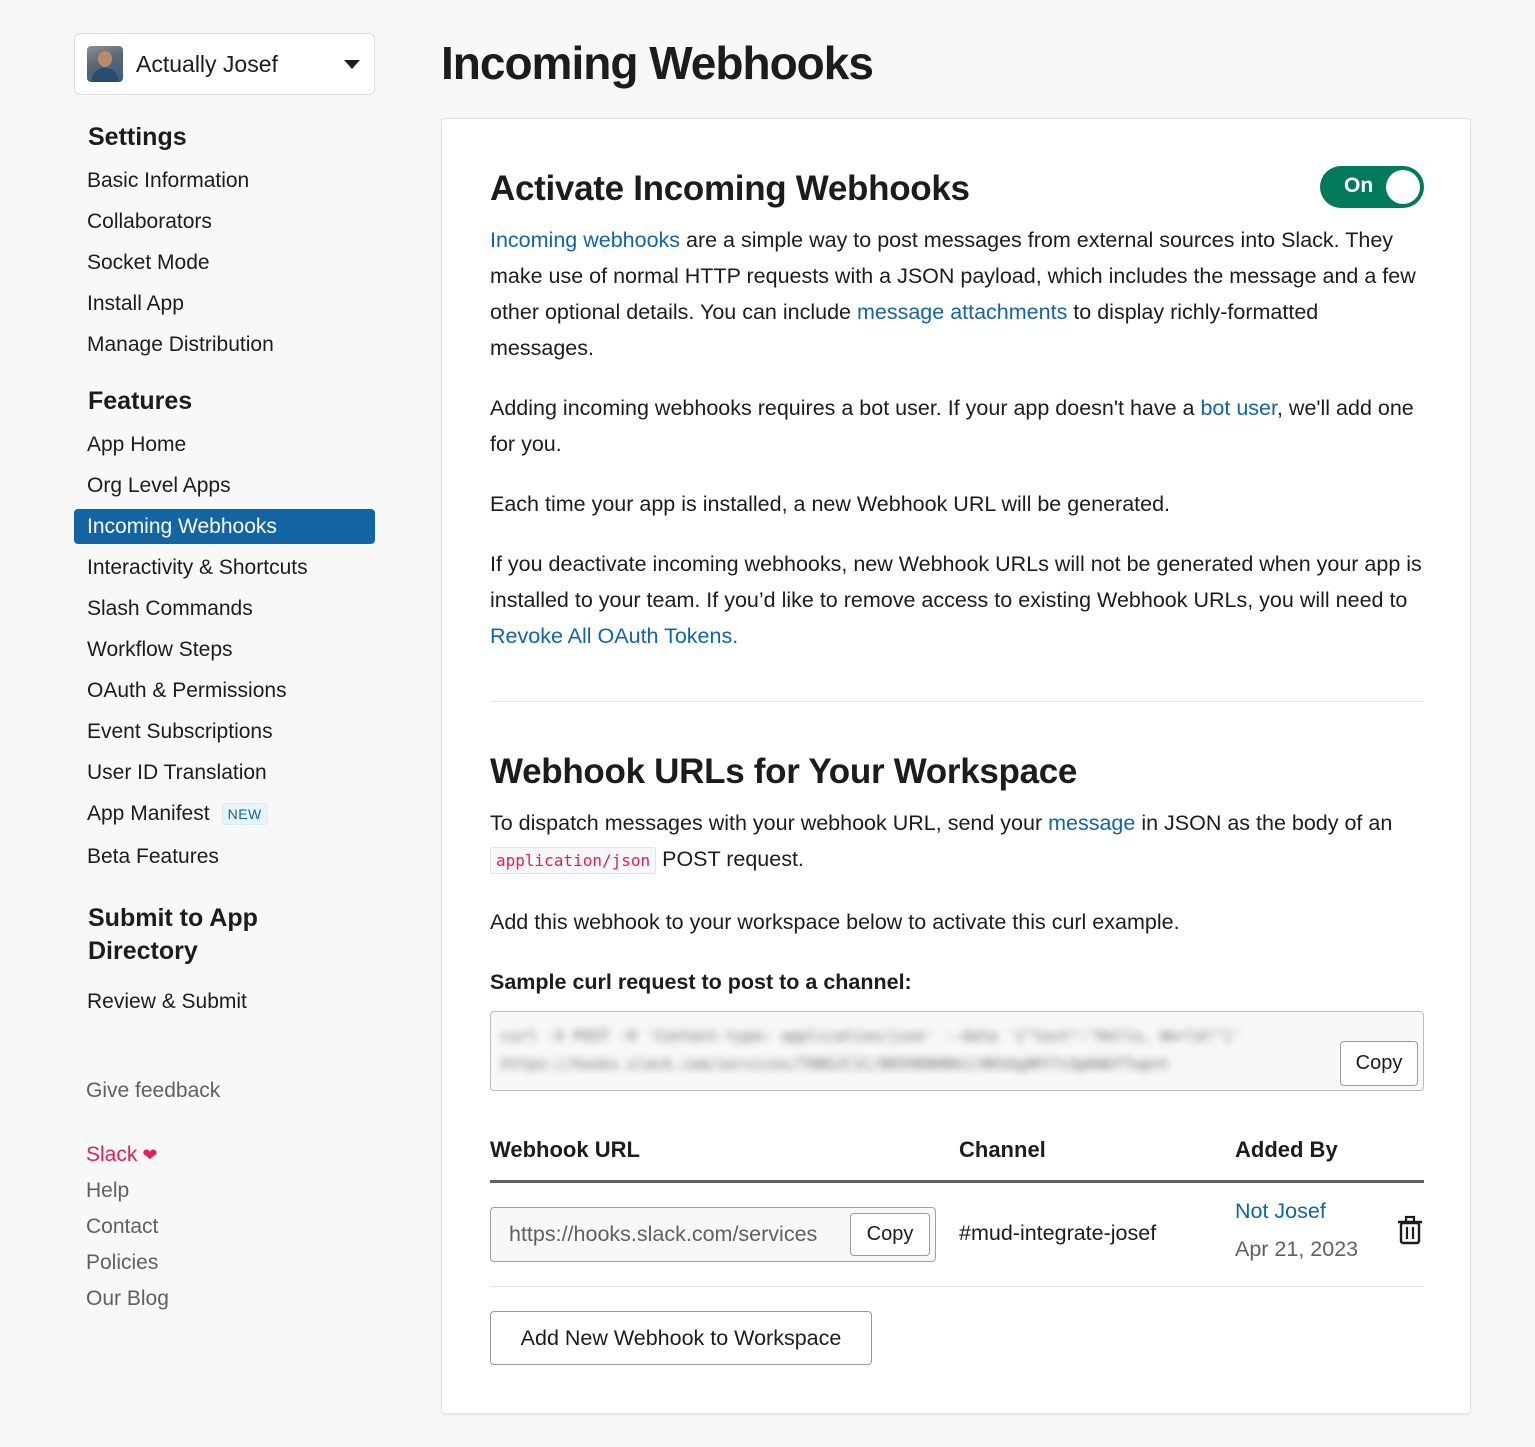  I want to click on message-link: message, so click(1091, 823).